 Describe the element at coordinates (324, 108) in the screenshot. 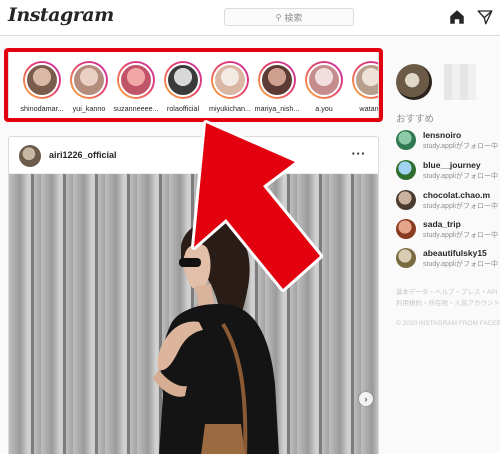

I see `story-username: a.you` at that location.